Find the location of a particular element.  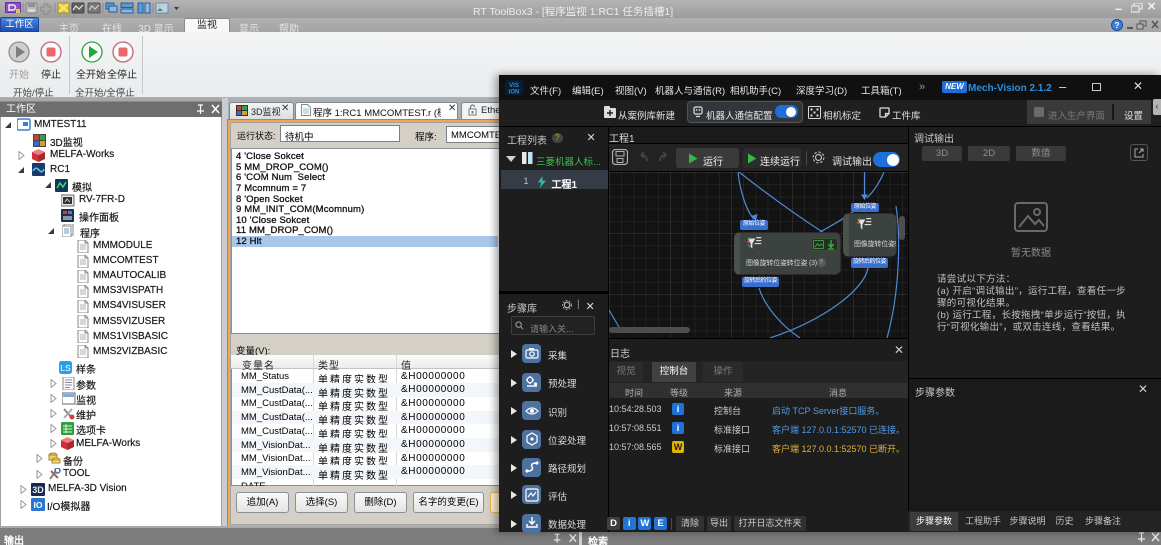

svg-text: ION is located at coordinates (514, 93).